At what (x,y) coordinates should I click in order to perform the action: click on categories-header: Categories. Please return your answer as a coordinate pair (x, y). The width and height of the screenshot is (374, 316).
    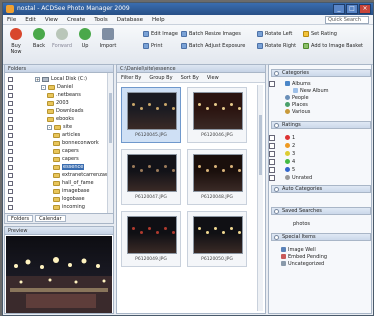
    Looking at the image, I should click on (321, 73).